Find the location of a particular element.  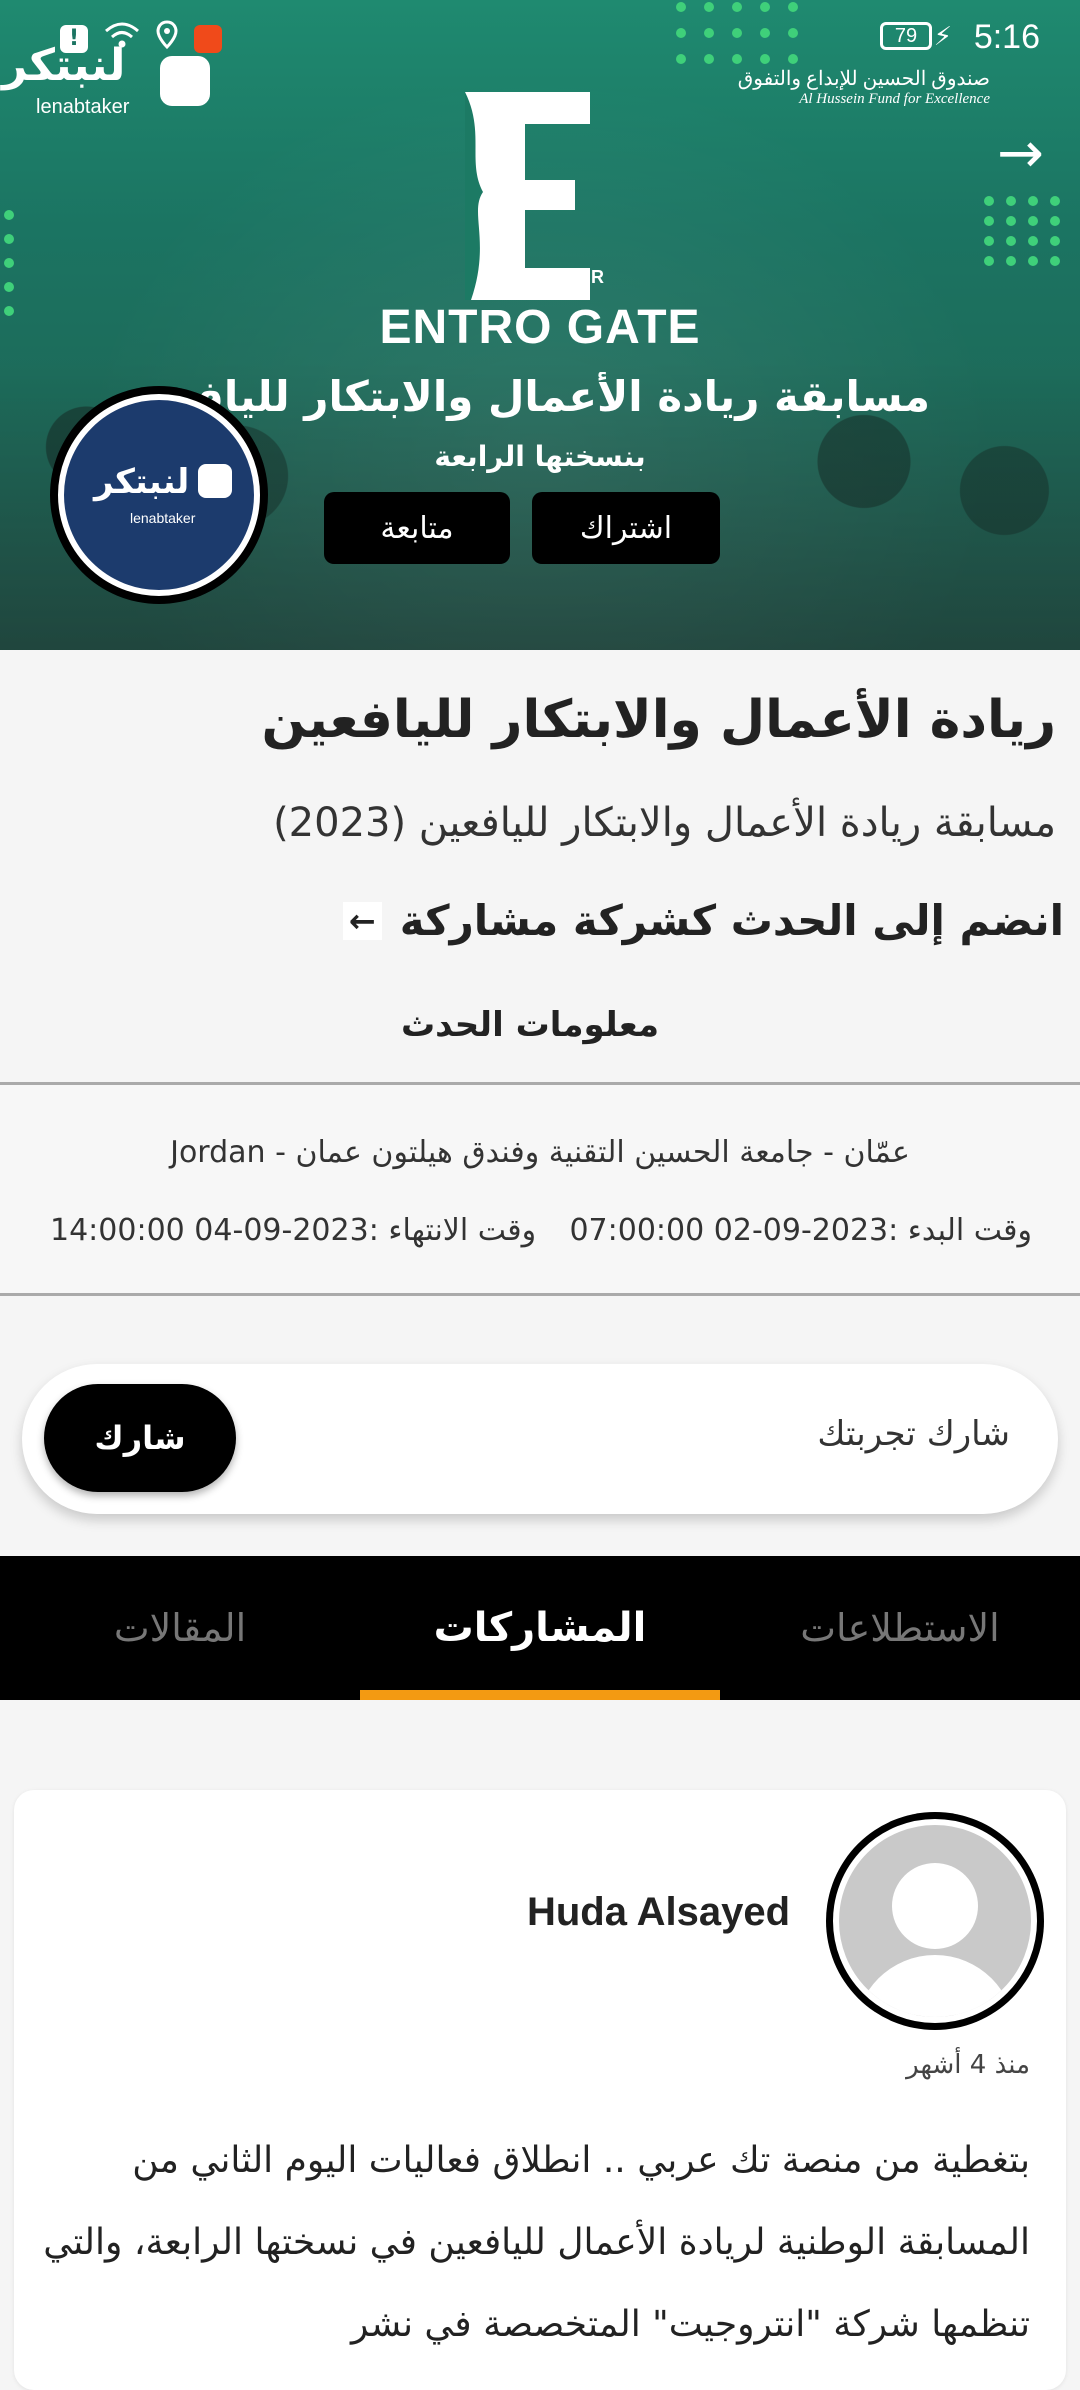

share-experience-card: شارك تجربتك شارك is located at coordinates (540, 1439).